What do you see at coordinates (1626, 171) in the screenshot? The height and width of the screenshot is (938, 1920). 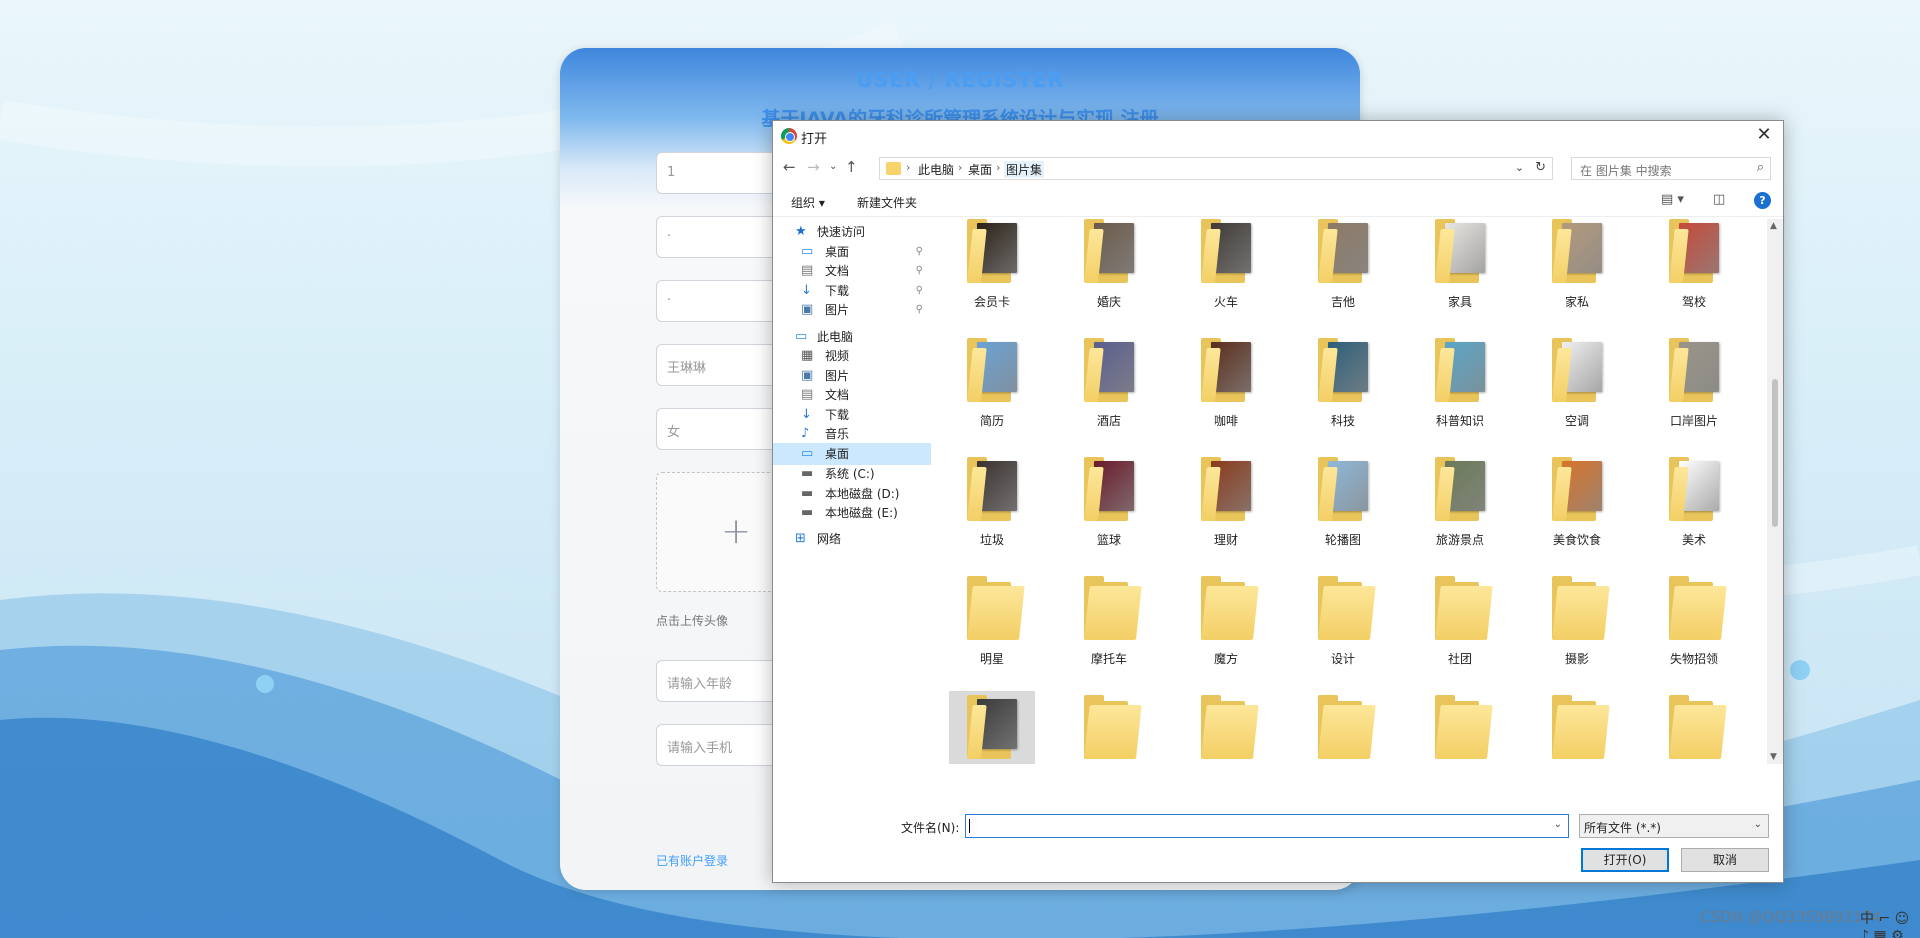 I see `search-placeholder: 在 图片集 中搜索` at bounding box center [1626, 171].